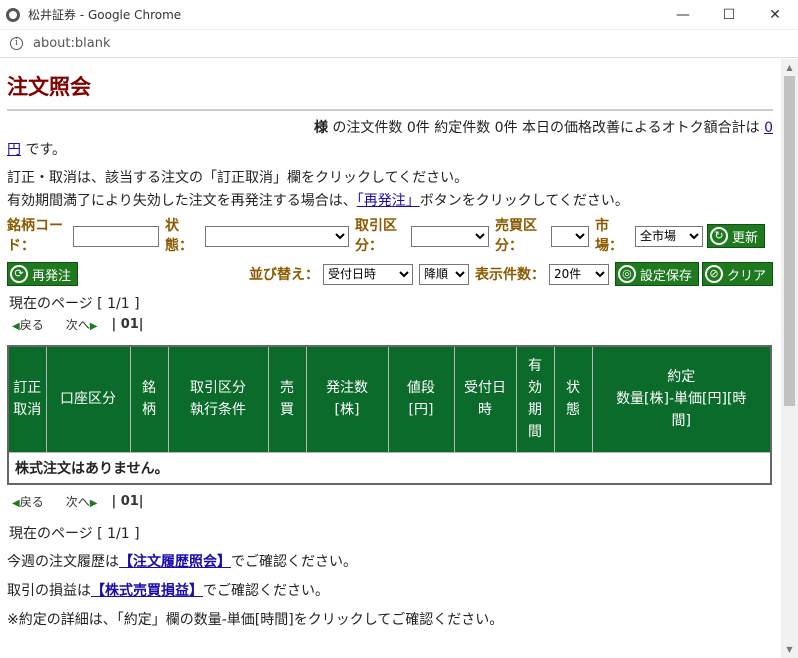 Image resolution: width=798 pixels, height=658 pixels. What do you see at coordinates (74, 533) in the screenshot?
I see `current-page-bottom: 現在のページ [ 1/1 ]` at bounding box center [74, 533].